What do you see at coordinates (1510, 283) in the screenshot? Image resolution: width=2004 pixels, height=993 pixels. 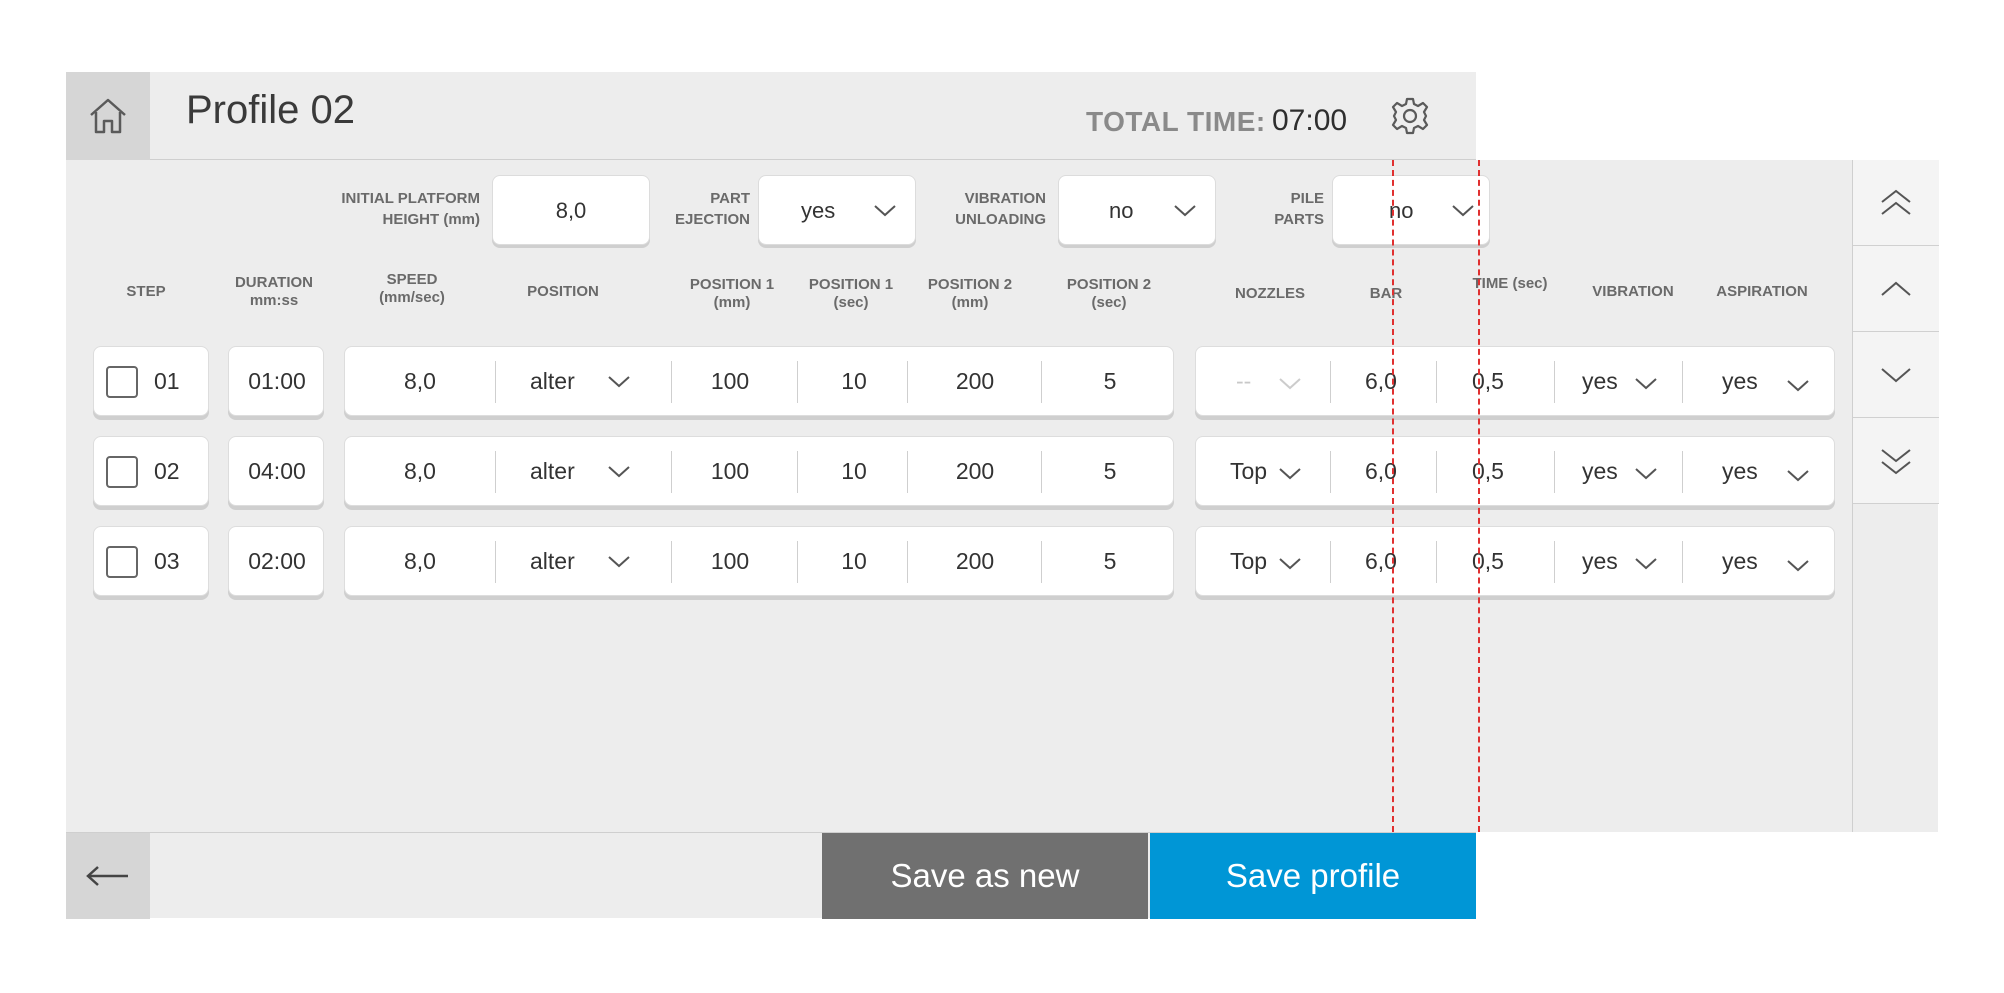 I see `column-header-time: TIME (sec)` at bounding box center [1510, 283].